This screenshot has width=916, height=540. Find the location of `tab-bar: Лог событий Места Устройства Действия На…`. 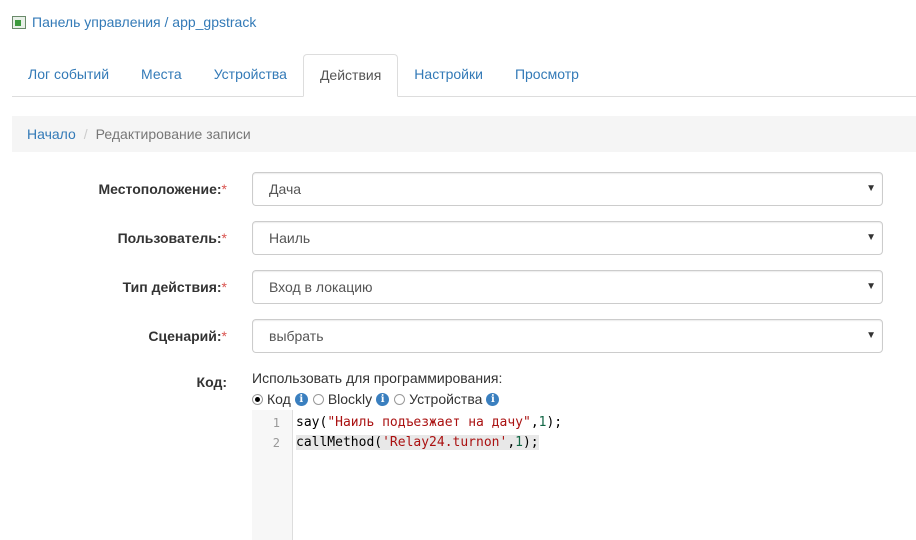

tab-bar: Лог событий Места Устройства Действия На… is located at coordinates (464, 75).